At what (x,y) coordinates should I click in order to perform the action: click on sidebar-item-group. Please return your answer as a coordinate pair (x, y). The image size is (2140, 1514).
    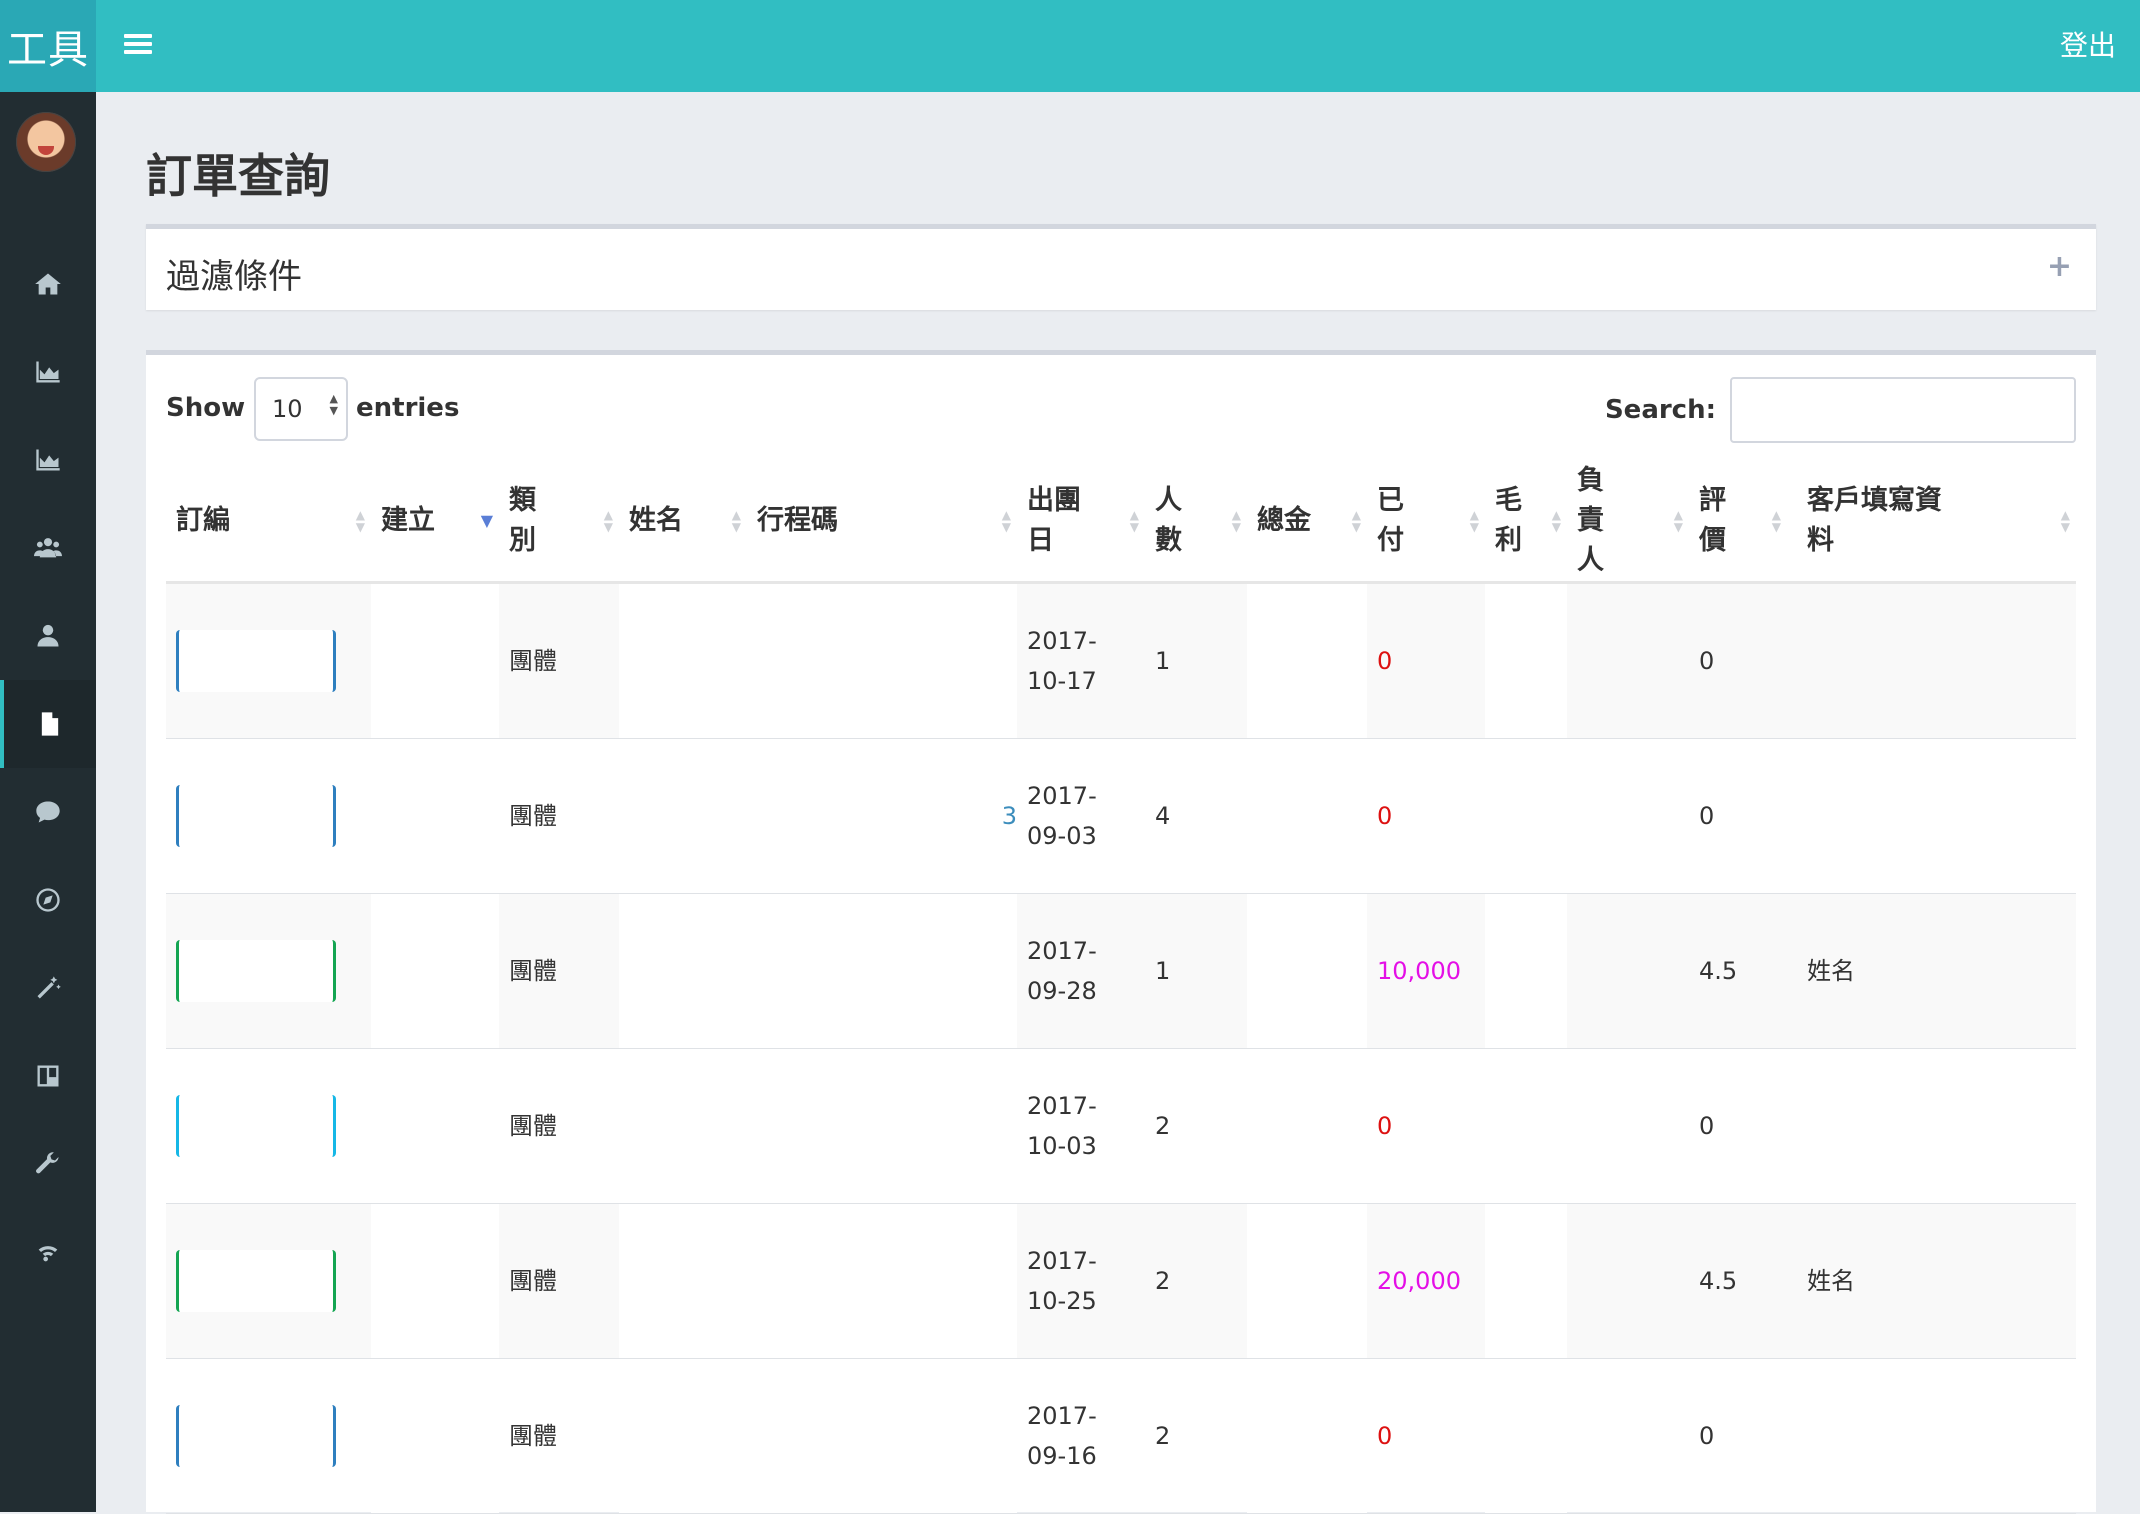
    Looking at the image, I should click on (48, 548).